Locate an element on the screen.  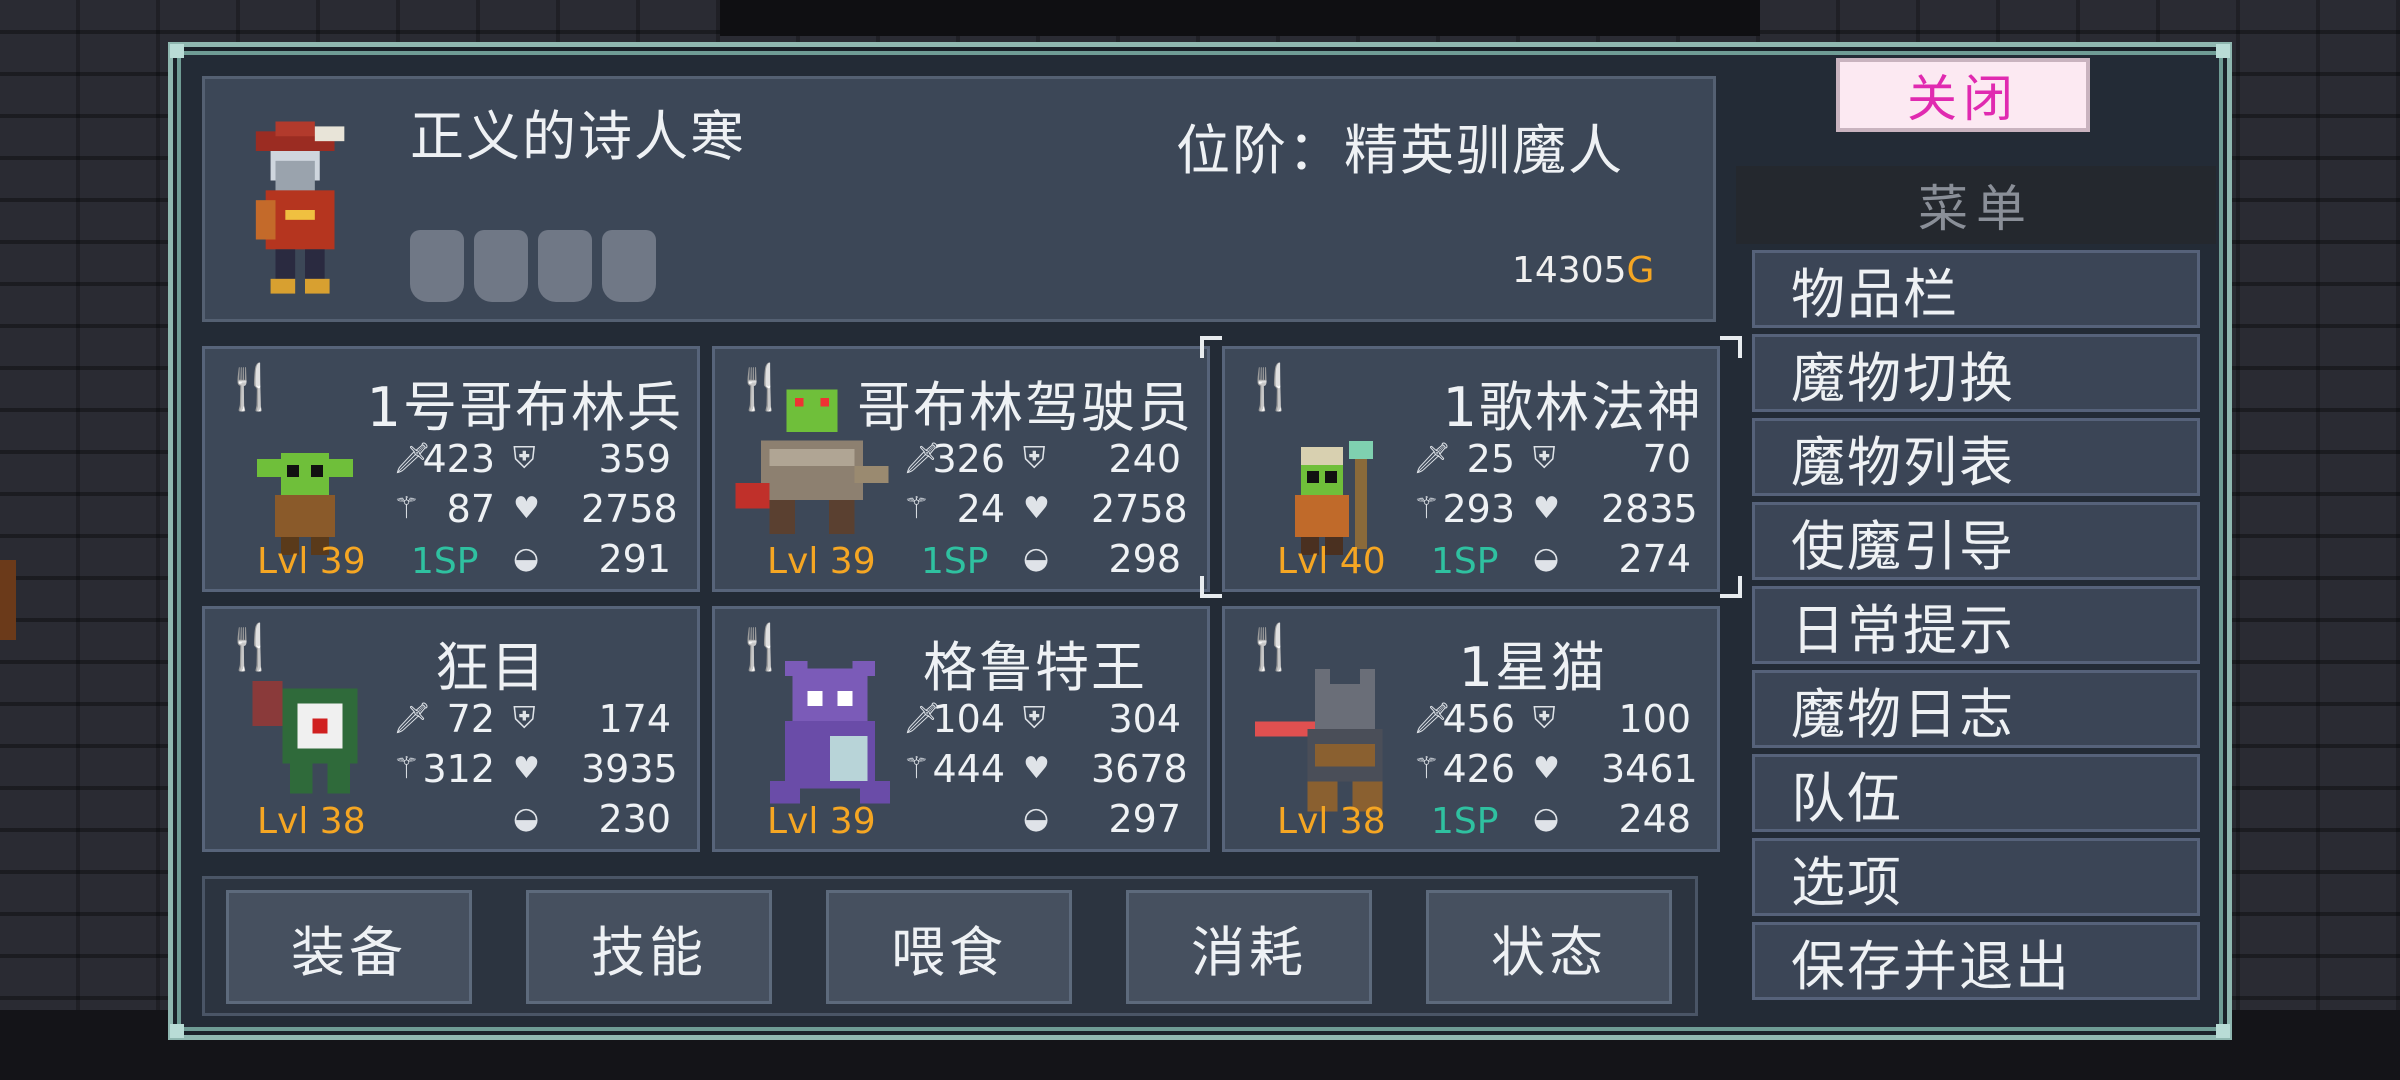
stat-food: 248 is located at coordinates (1654, 819).